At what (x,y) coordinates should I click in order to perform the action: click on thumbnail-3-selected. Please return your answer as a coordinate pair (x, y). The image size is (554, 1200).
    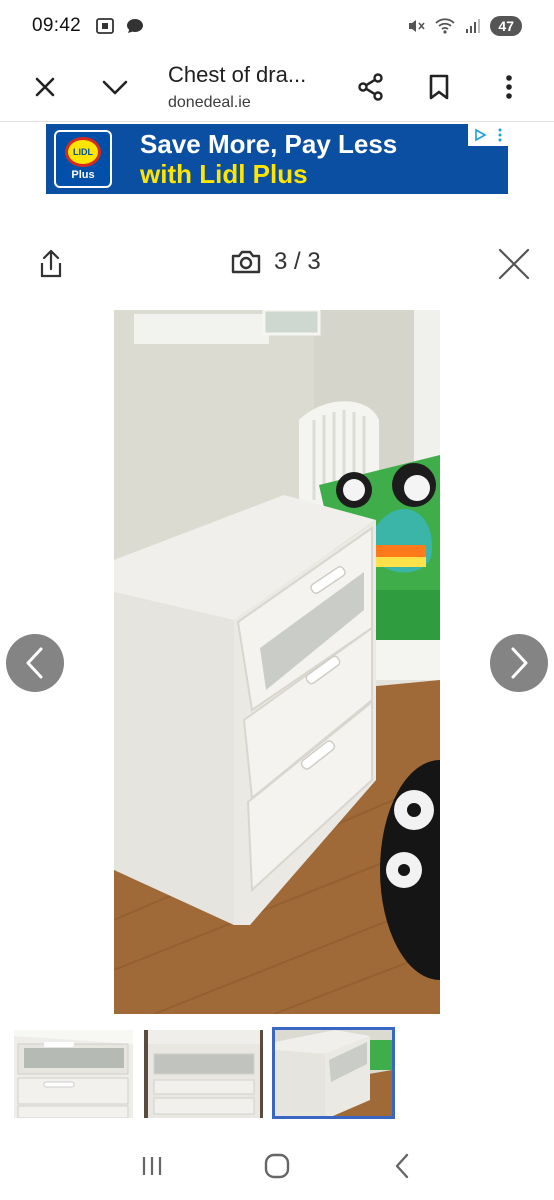
    Looking at the image, I should click on (333, 1073).